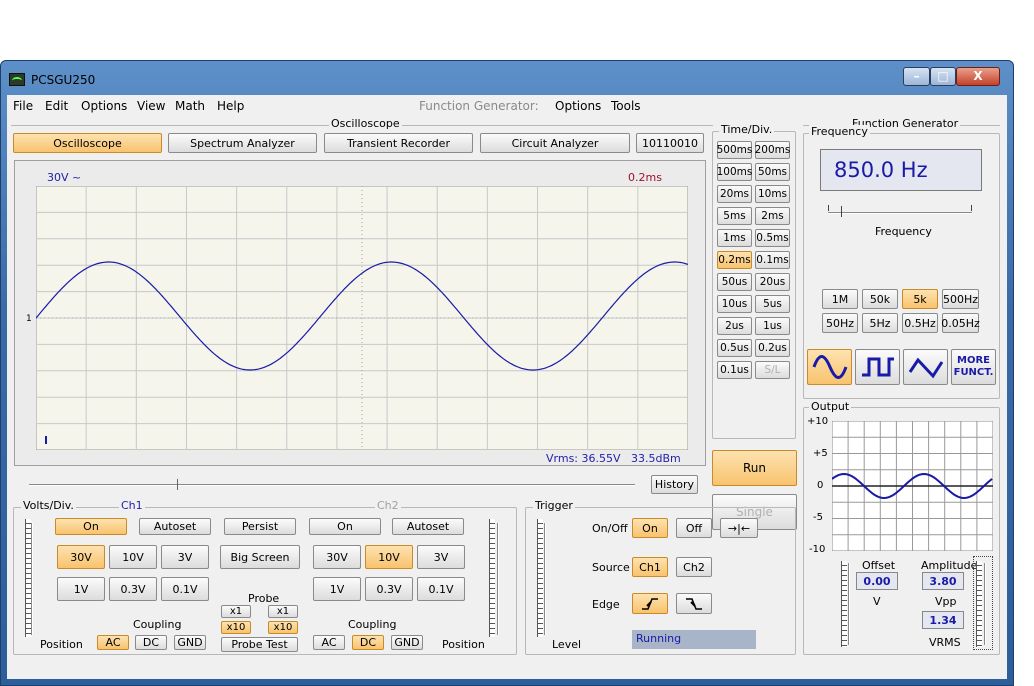 This screenshot has height=686, width=1034. What do you see at coordinates (772, 172) in the screenshot?
I see `timediv-button: 50ms` at bounding box center [772, 172].